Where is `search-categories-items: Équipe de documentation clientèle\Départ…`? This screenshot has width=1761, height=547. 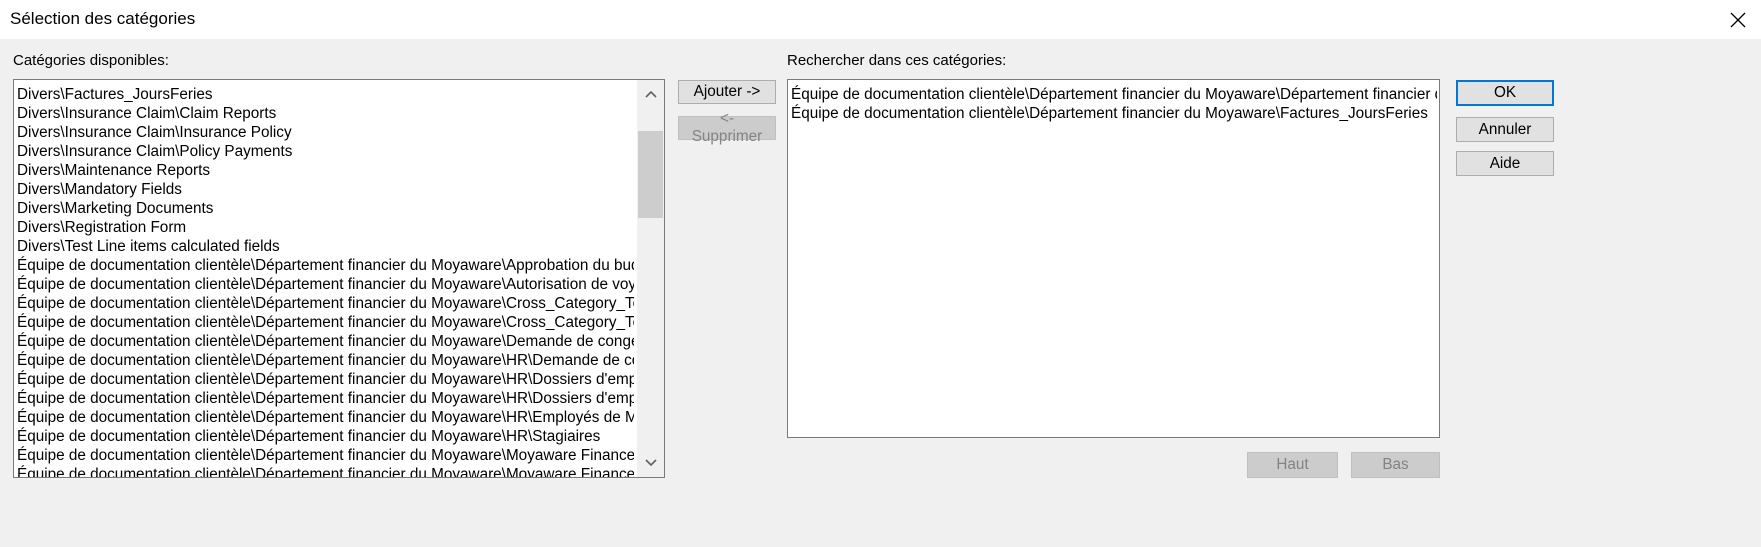
search-categories-items: Équipe de documentation clientèle\Départ… is located at coordinates (1114, 104).